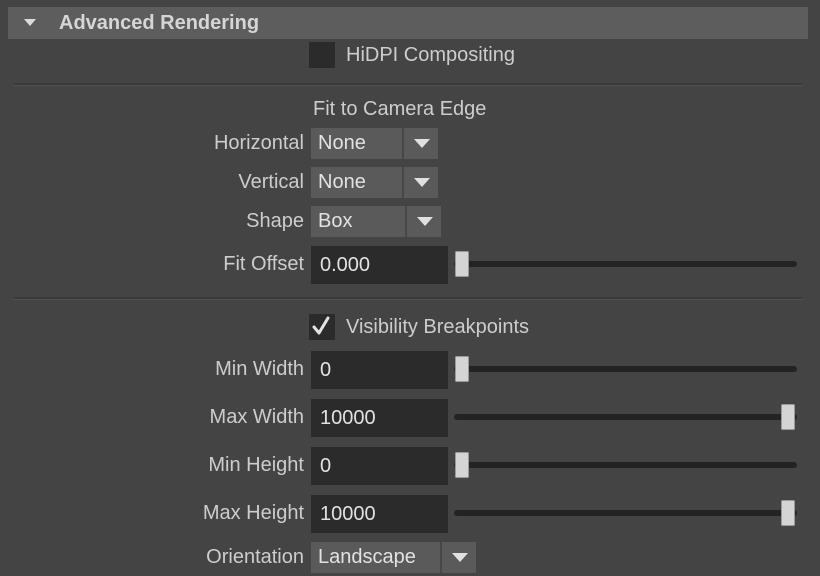 This screenshot has height=576, width=820. Describe the element at coordinates (408, 23) in the screenshot. I see `section-header-advanced-rendering: Advanced Rendering` at that location.